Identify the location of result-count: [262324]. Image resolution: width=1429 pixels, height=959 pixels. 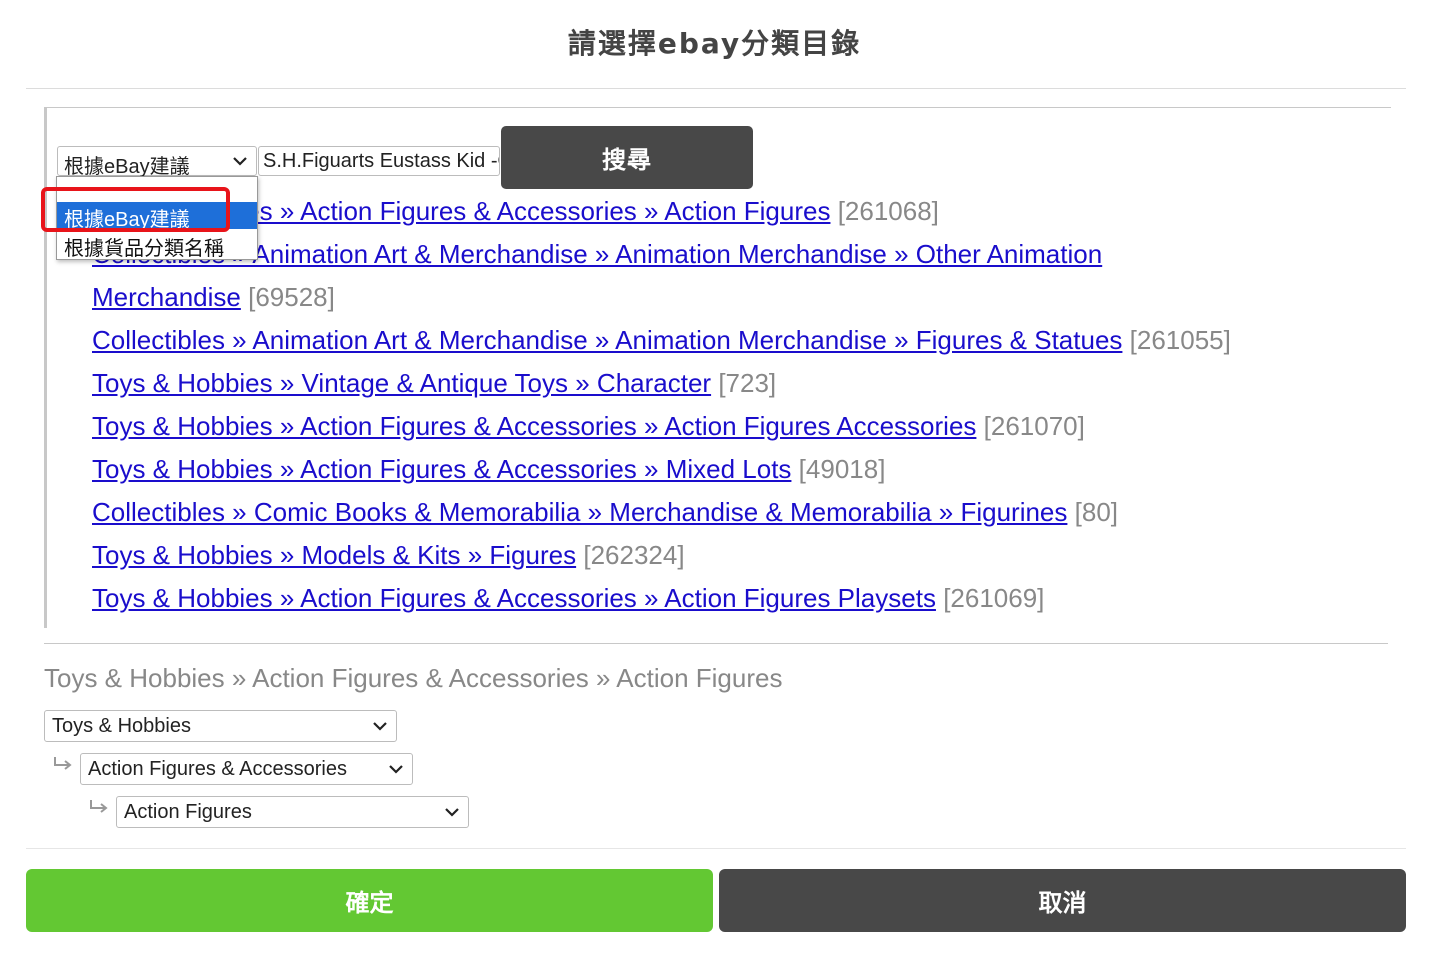
(634, 555).